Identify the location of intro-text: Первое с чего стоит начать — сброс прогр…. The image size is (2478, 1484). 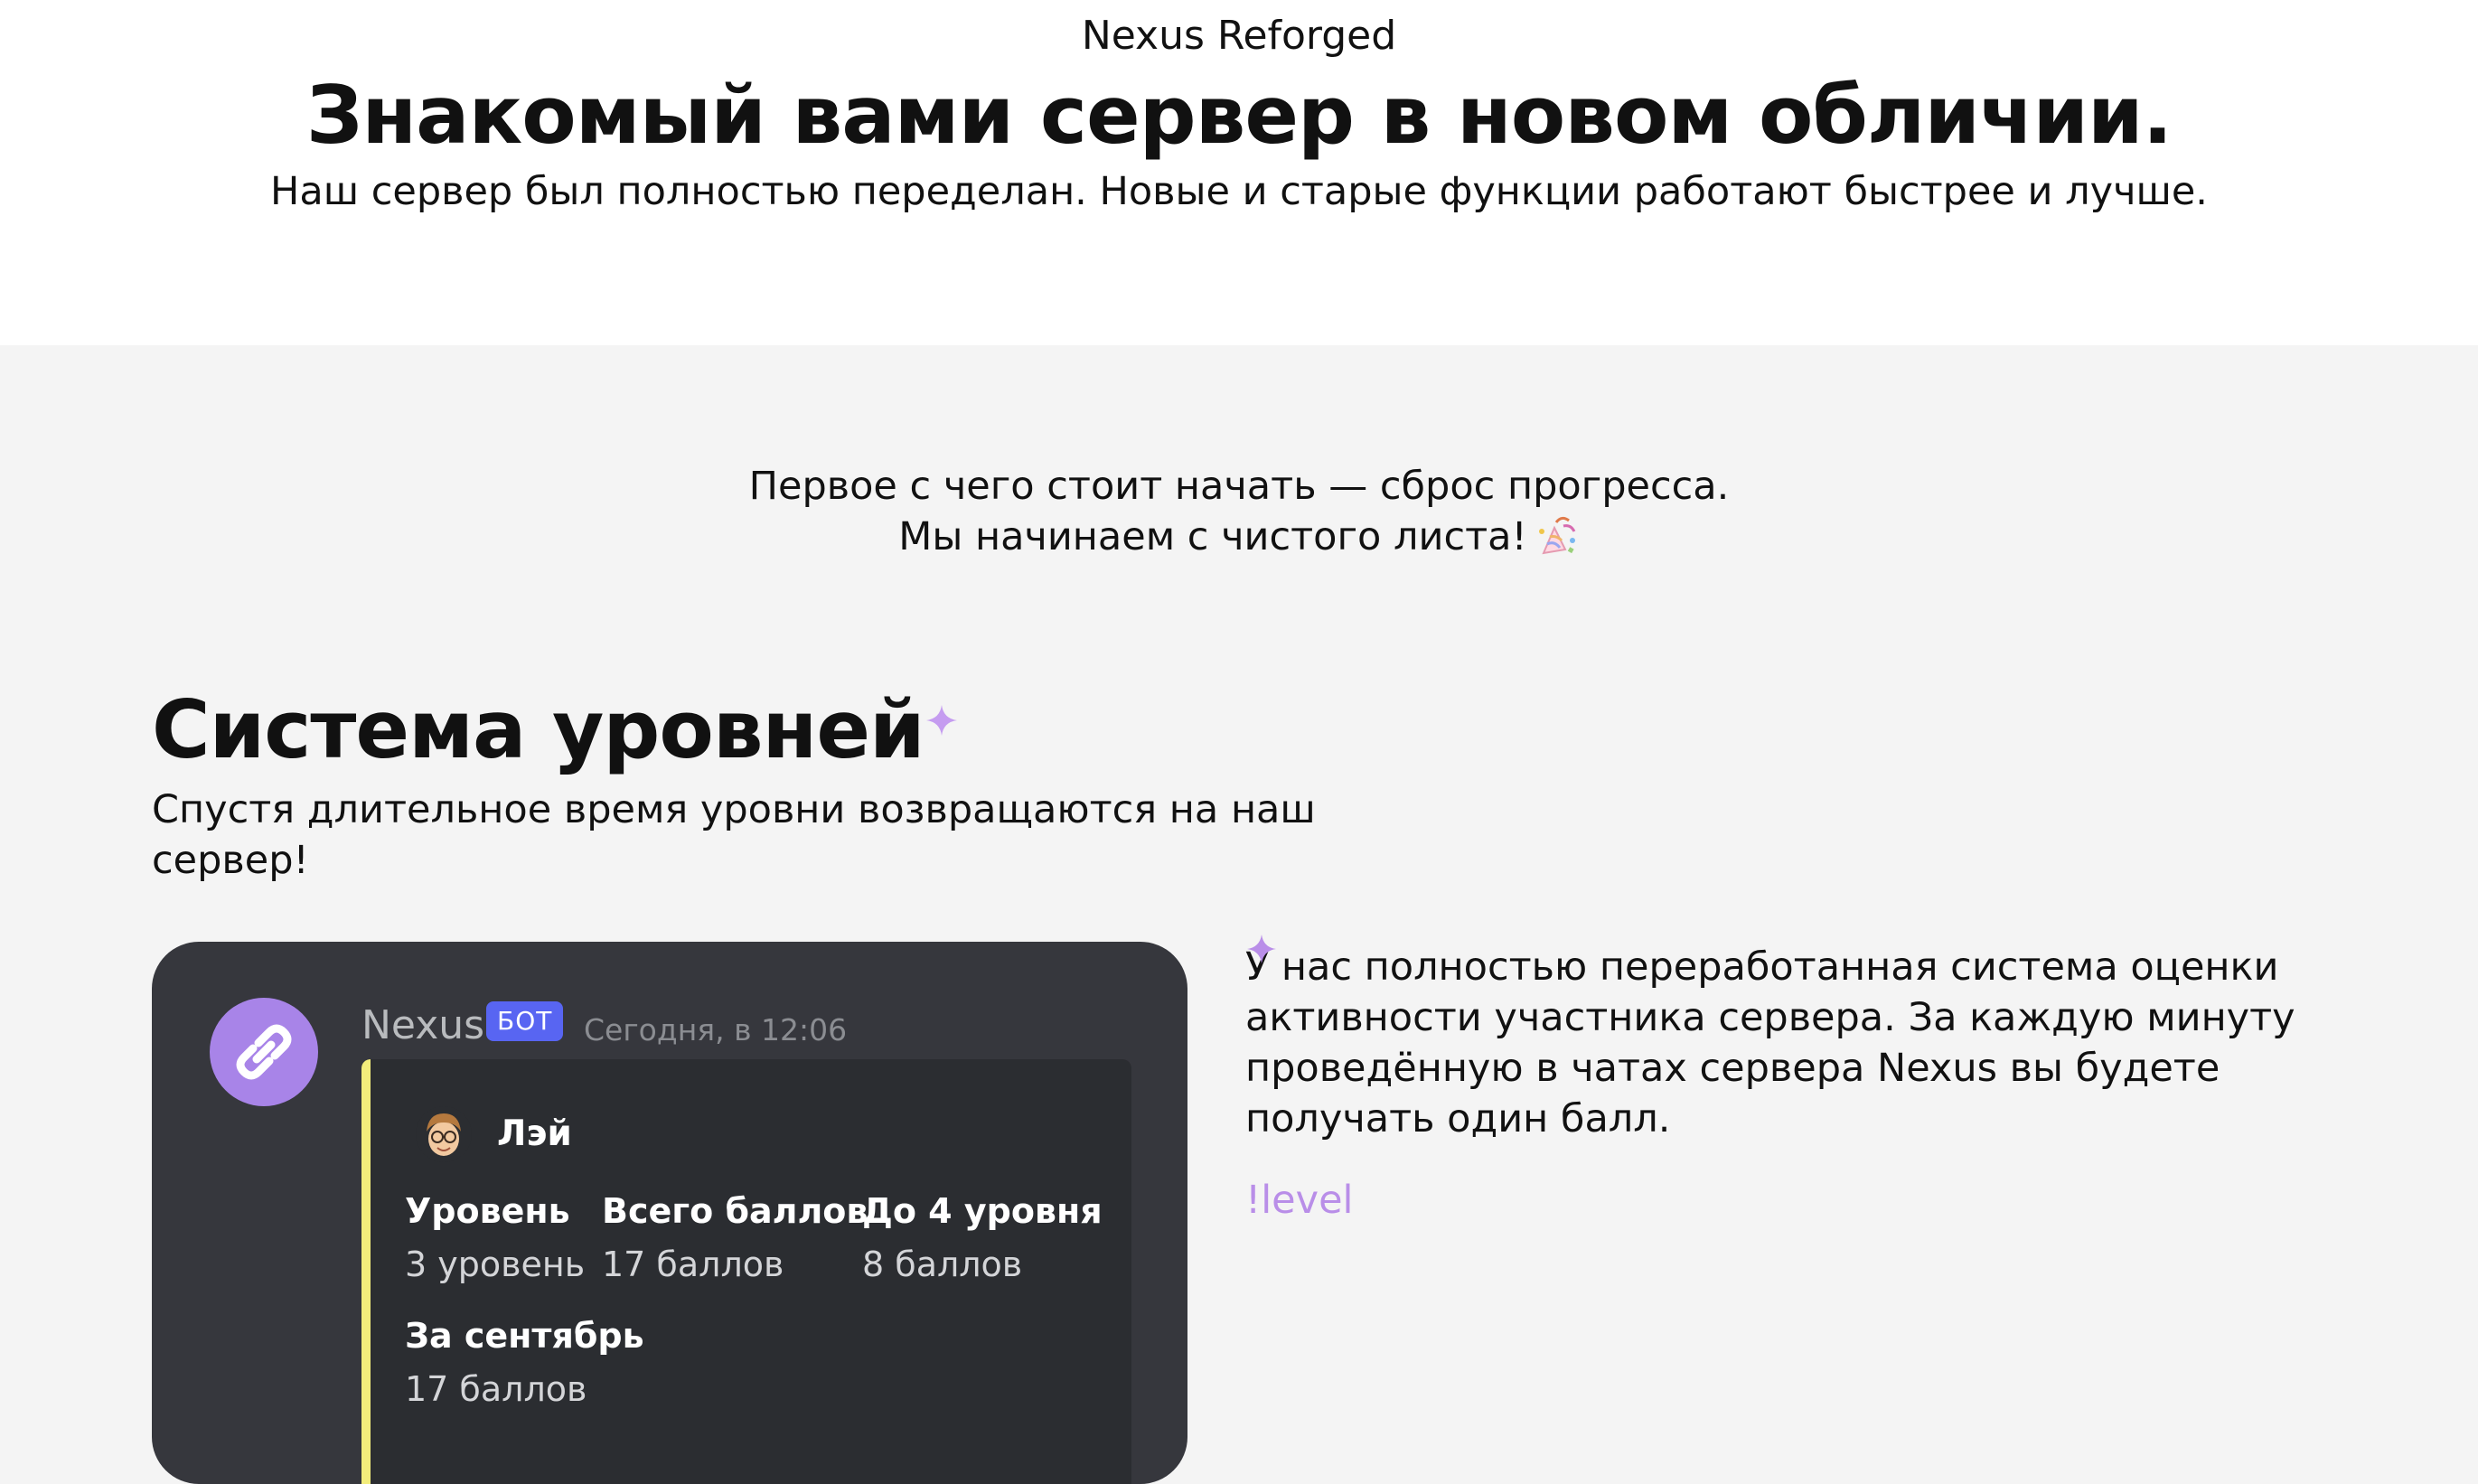
(1239, 512).